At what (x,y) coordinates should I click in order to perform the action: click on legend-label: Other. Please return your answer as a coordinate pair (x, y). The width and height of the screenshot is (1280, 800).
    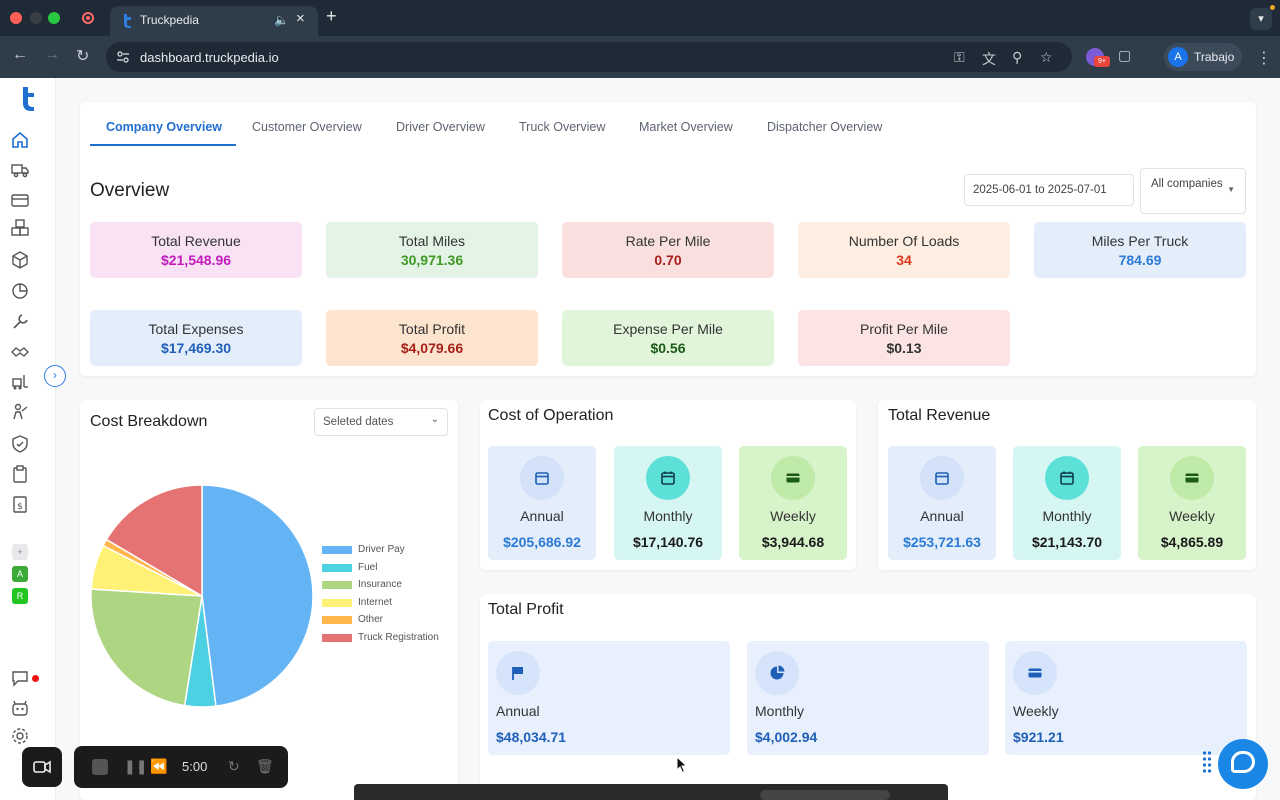
    Looking at the image, I should click on (371, 620).